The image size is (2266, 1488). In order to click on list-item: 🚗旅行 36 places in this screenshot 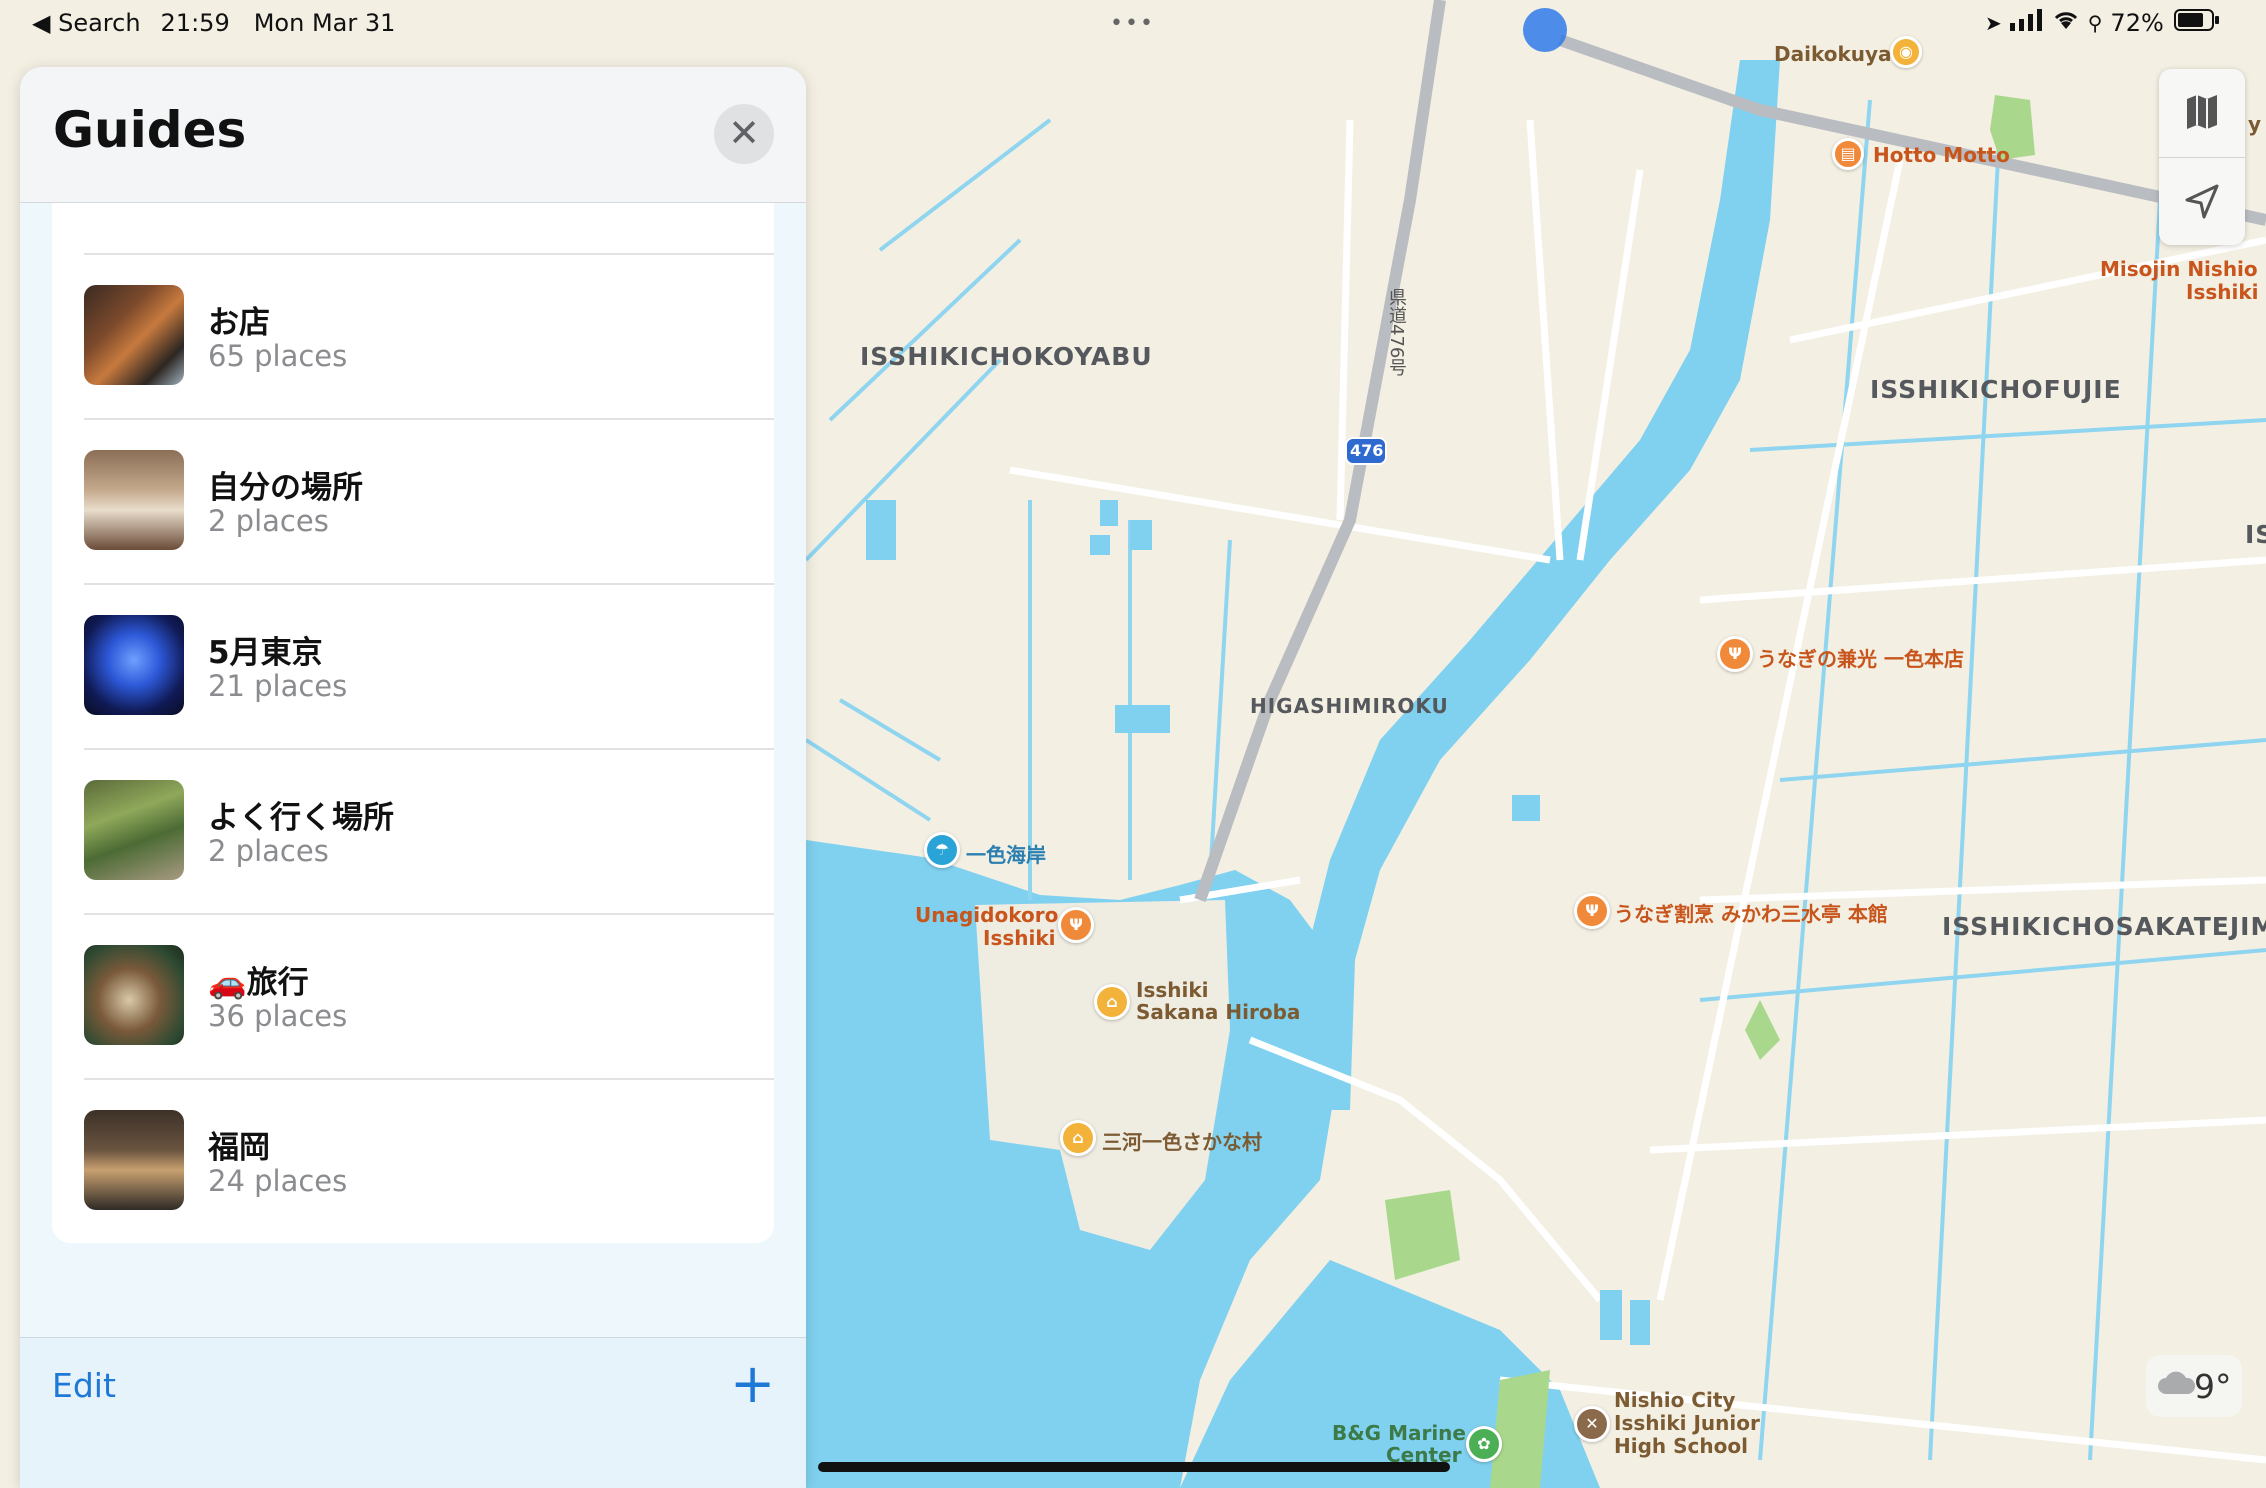, I will do `click(397, 995)`.